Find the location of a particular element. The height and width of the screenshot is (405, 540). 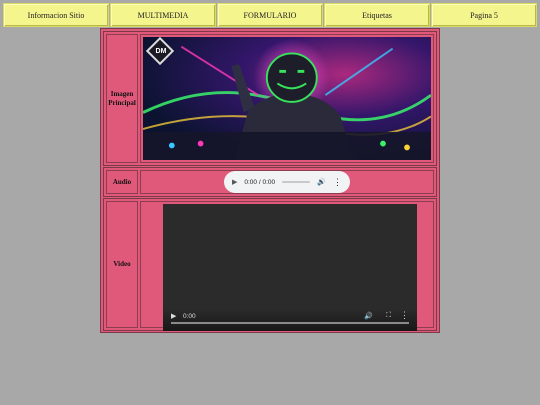

dm-logo-text: DM is located at coordinates (161, 51).